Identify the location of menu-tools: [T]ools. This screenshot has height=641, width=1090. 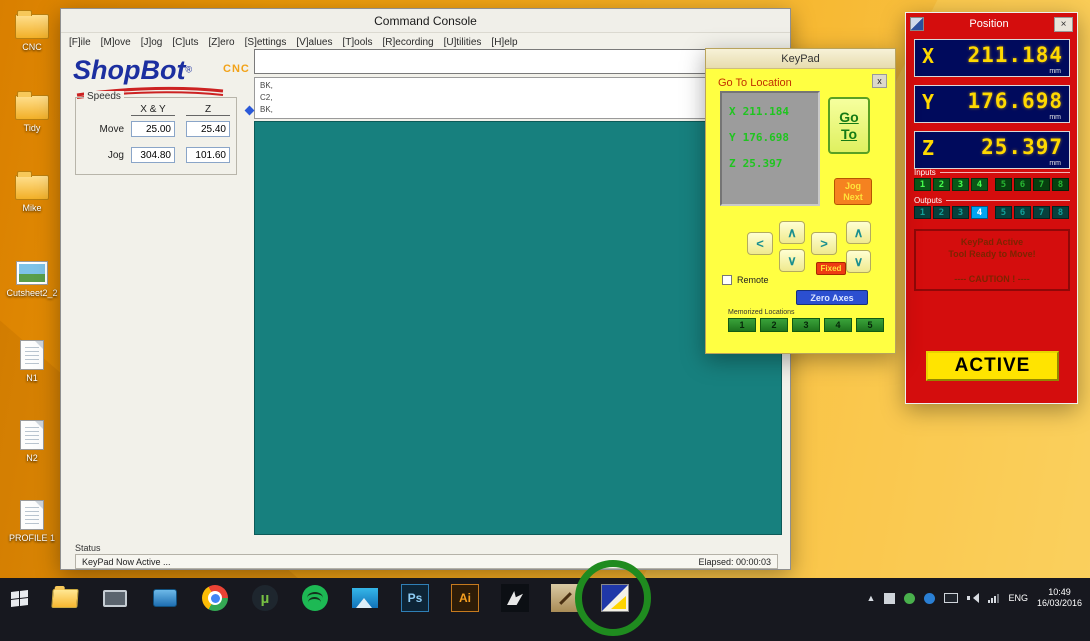
(357, 42).